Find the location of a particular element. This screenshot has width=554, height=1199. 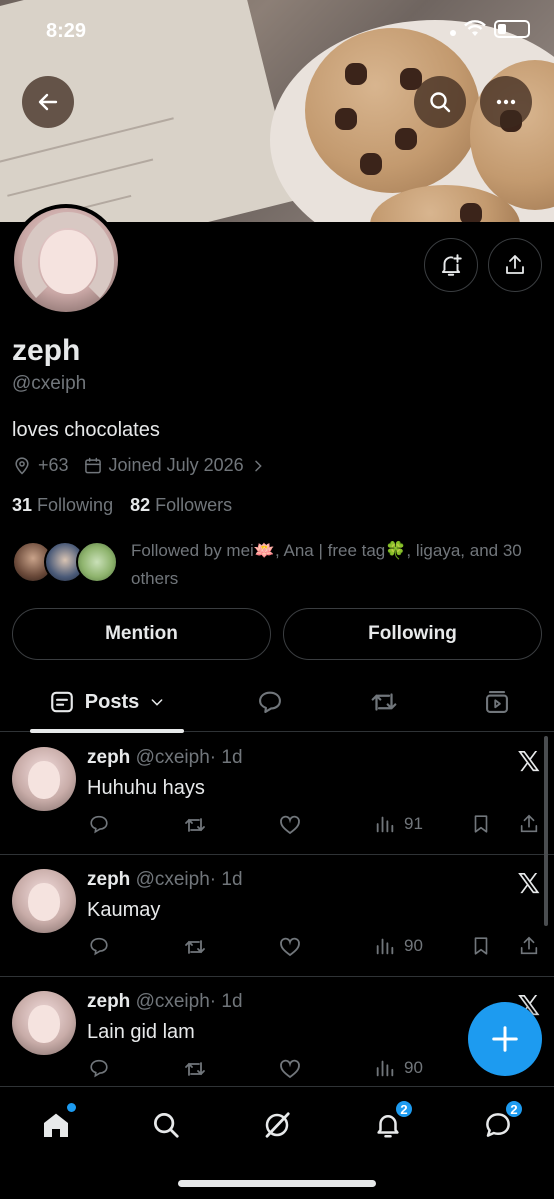

repost-icon is located at coordinates (384, 702).